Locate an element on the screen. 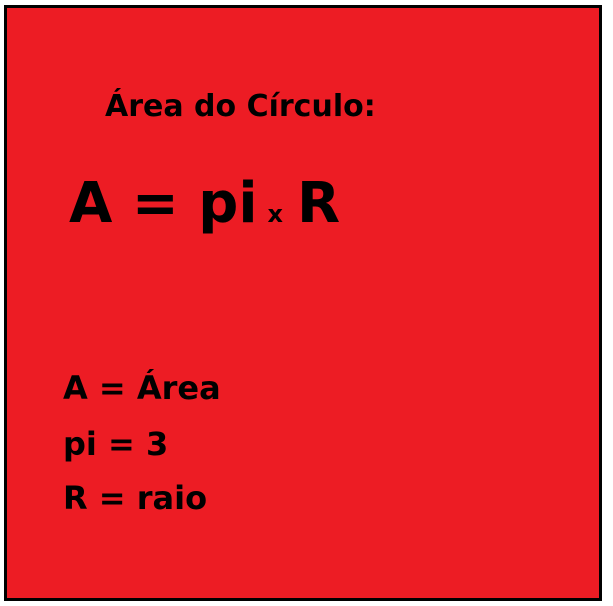 This screenshot has height=606, width=613. card-title: Área do Círculo: is located at coordinates (240, 106).